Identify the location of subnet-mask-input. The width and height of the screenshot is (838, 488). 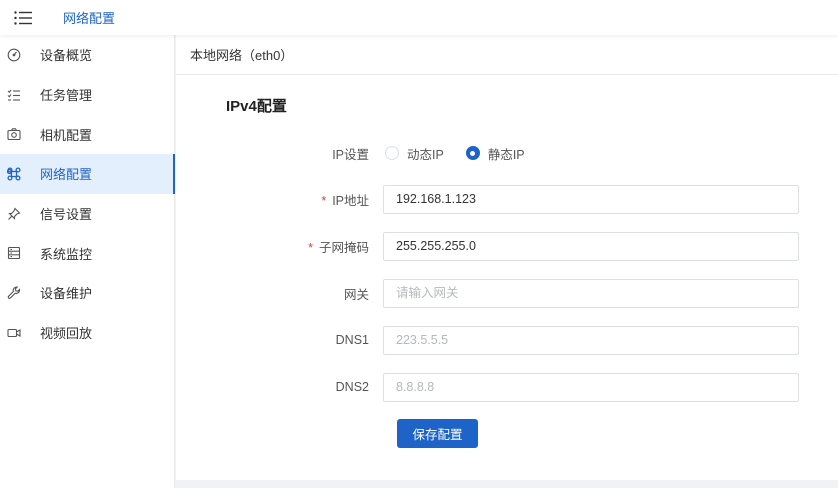
(591, 246).